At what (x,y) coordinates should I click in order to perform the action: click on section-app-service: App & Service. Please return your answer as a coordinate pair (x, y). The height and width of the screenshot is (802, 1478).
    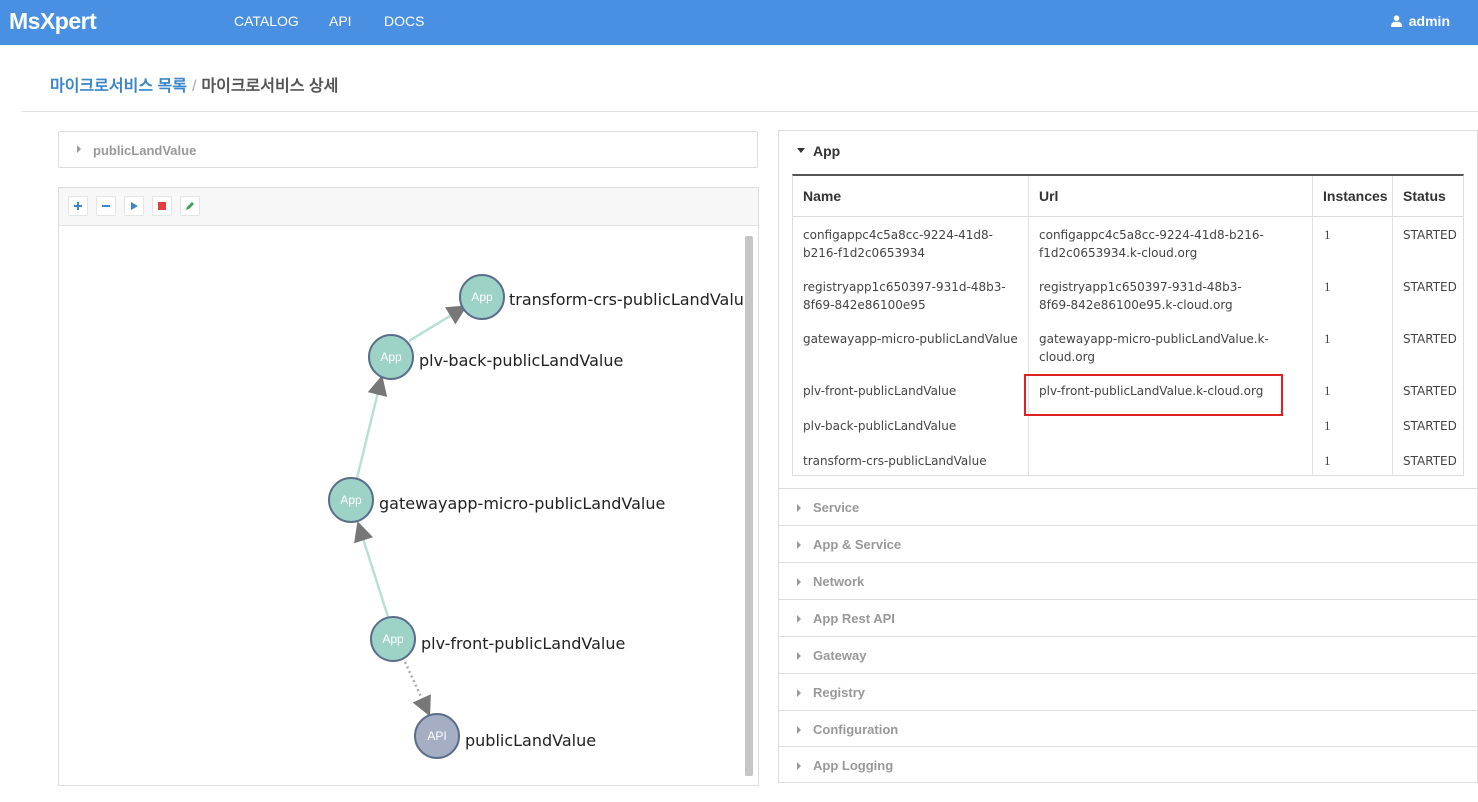
    Looking at the image, I should click on (1128, 543).